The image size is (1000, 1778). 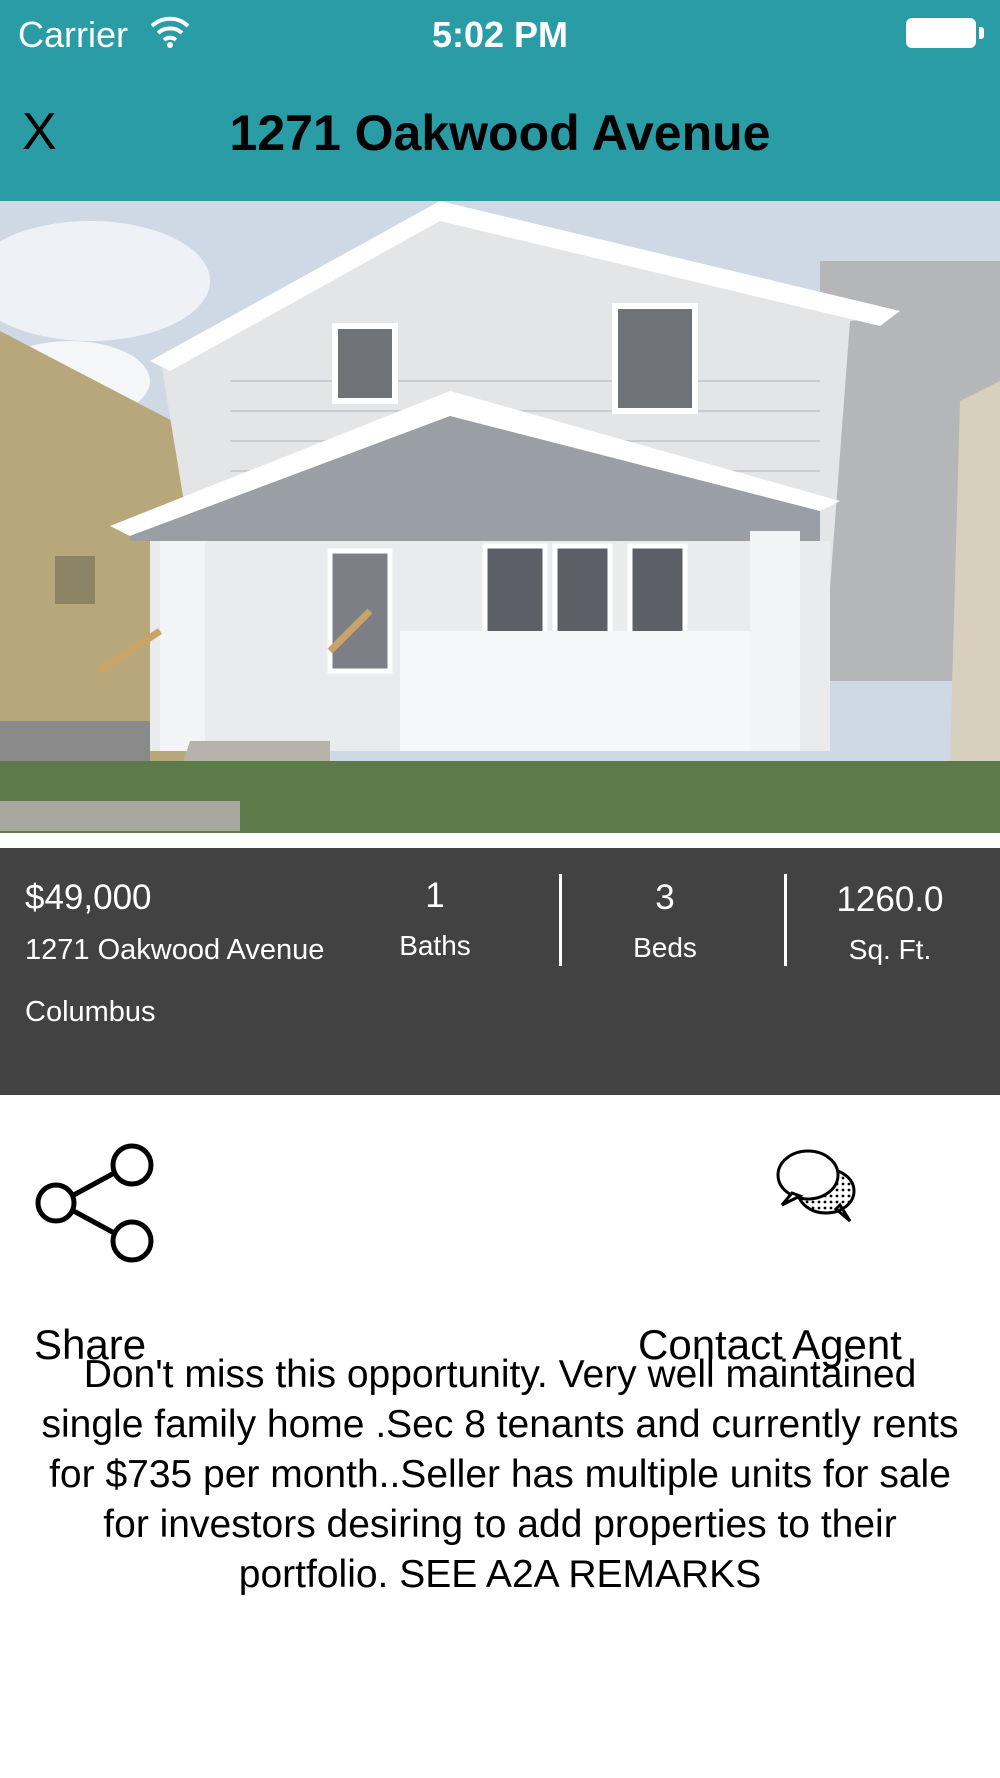 What do you see at coordinates (175, 950) in the screenshot?
I see `listing-address: 1271 Oakwood Avenue` at bounding box center [175, 950].